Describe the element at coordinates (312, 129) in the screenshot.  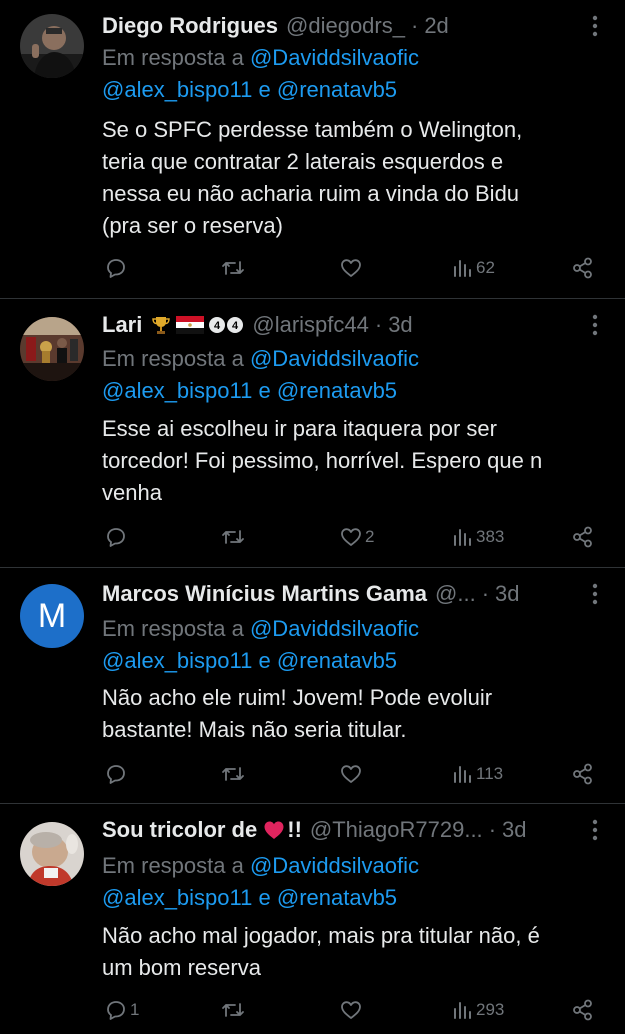
I see `text-line: Se o SPFC perdesse também o Welington,` at that location.